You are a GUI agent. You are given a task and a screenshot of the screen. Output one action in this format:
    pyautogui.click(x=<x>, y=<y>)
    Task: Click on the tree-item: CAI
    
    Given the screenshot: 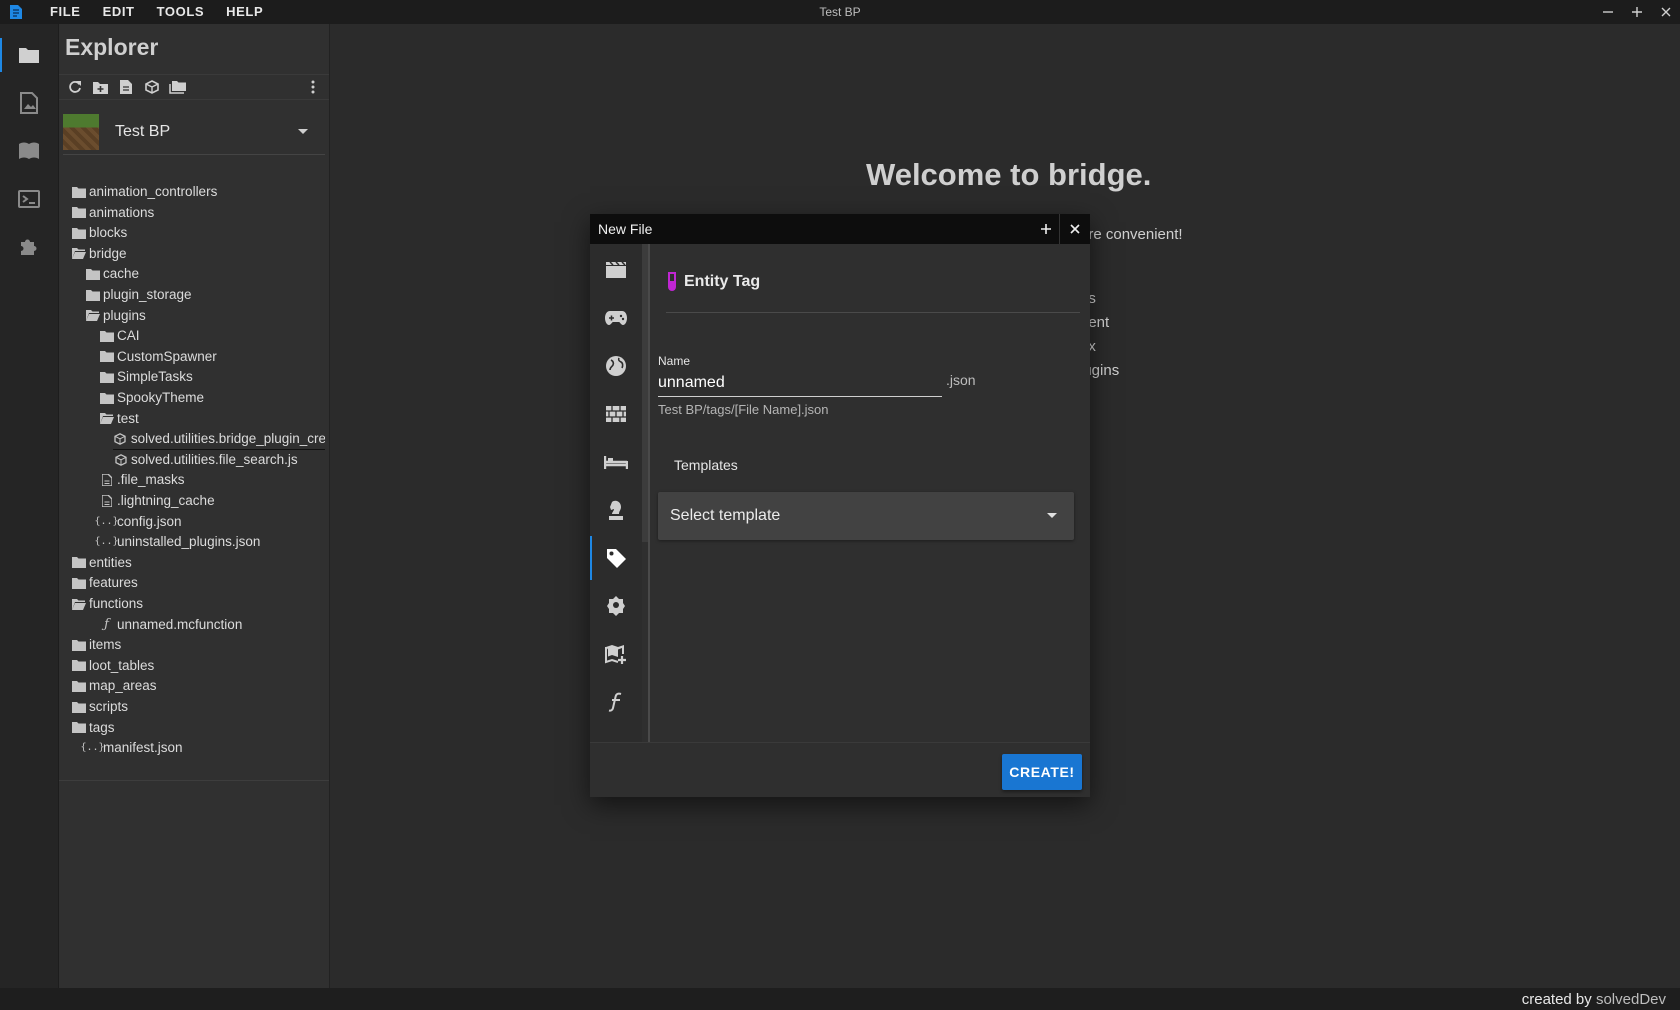 What is the action you would take?
    pyautogui.click(x=119, y=336)
    